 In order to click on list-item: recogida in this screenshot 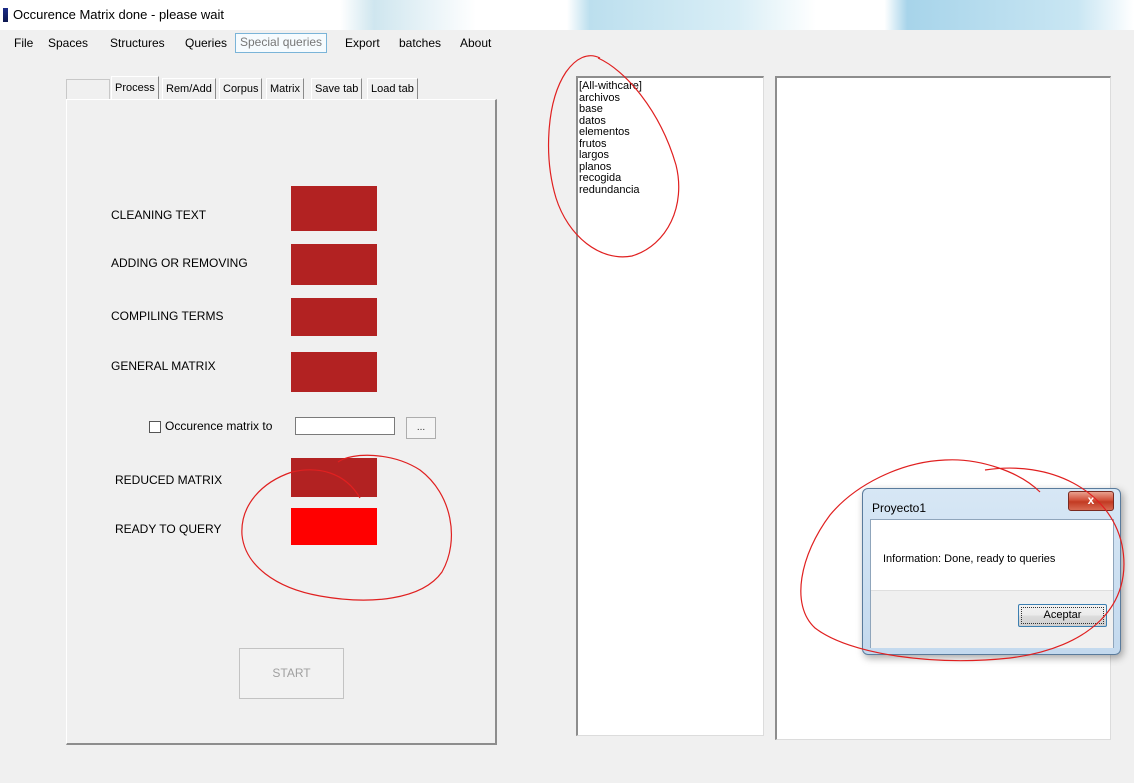, I will do `click(671, 178)`.